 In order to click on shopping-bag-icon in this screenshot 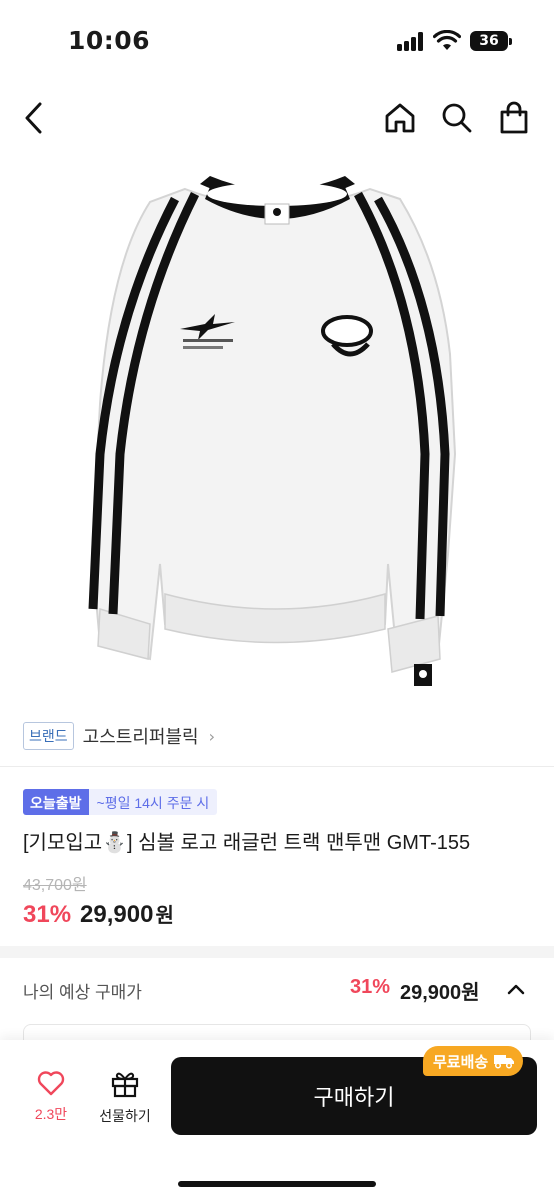, I will do `click(514, 117)`.